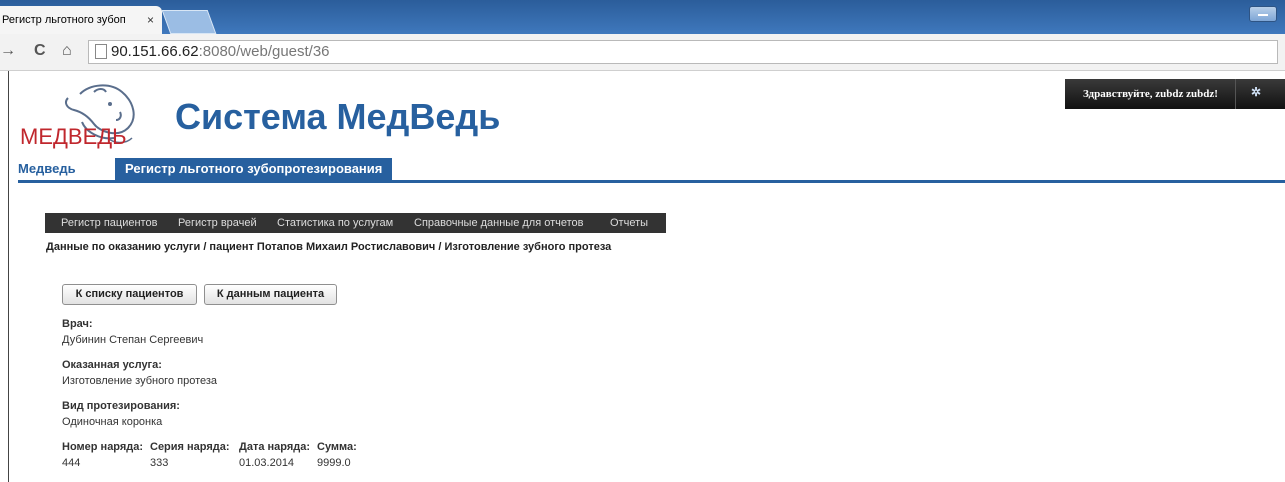  I want to click on to-patients-list-button: К списку пациентов, so click(129, 294).